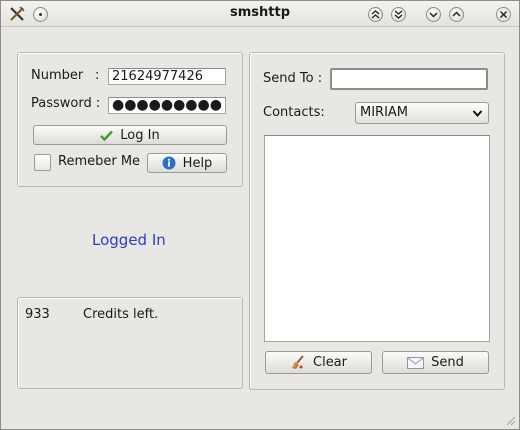 The height and width of the screenshot is (430, 520). I want to click on title-bar: smshttp, so click(260, 14).